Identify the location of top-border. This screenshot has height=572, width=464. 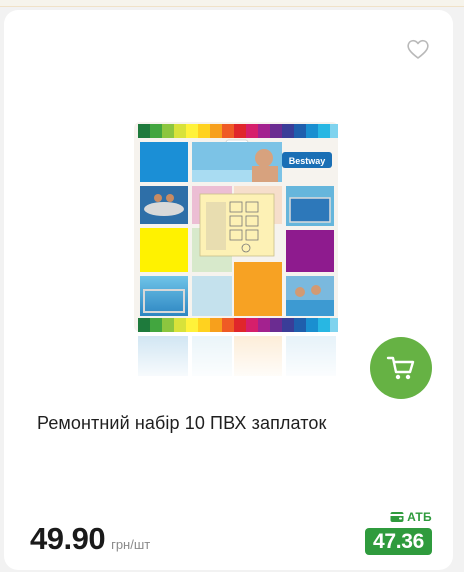
(232, 3).